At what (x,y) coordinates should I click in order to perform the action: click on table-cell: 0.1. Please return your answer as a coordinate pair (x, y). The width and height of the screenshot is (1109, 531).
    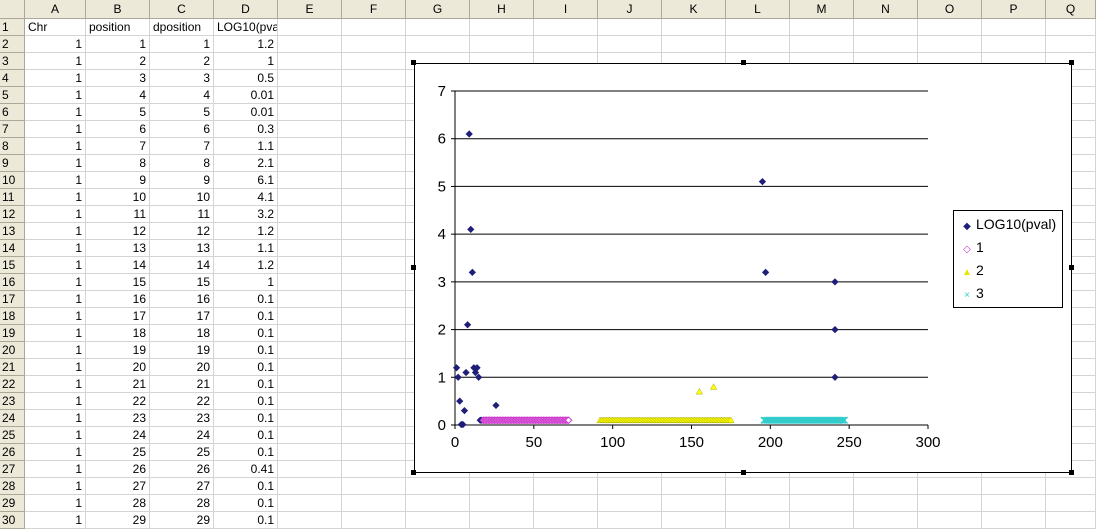
    Looking at the image, I should click on (246, 384).